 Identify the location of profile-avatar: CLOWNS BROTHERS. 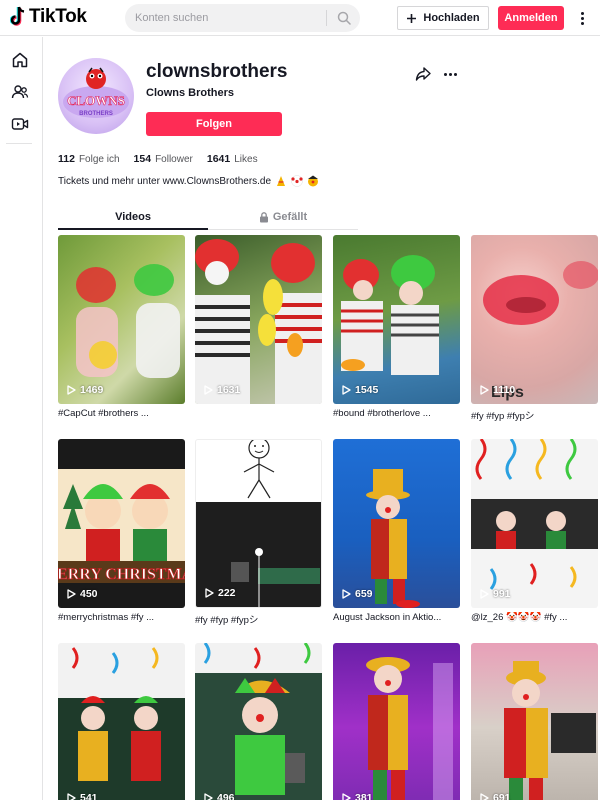
(96, 96).